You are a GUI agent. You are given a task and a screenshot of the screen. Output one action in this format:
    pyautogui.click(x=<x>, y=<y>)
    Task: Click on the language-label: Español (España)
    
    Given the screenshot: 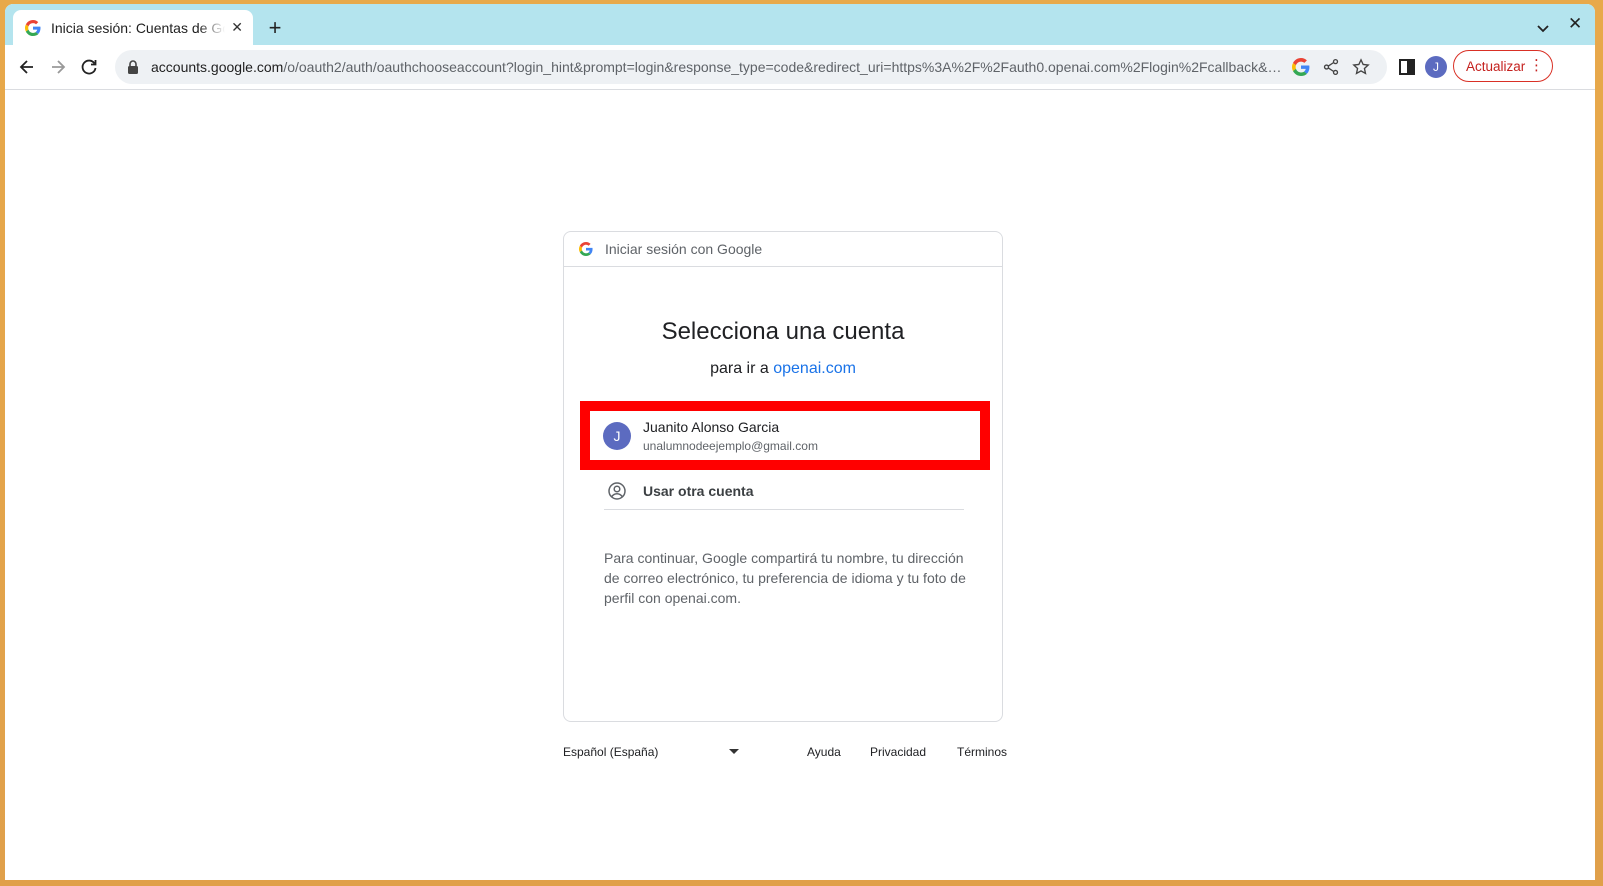 What is the action you would take?
    pyautogui.click(x=611, y=752)
    